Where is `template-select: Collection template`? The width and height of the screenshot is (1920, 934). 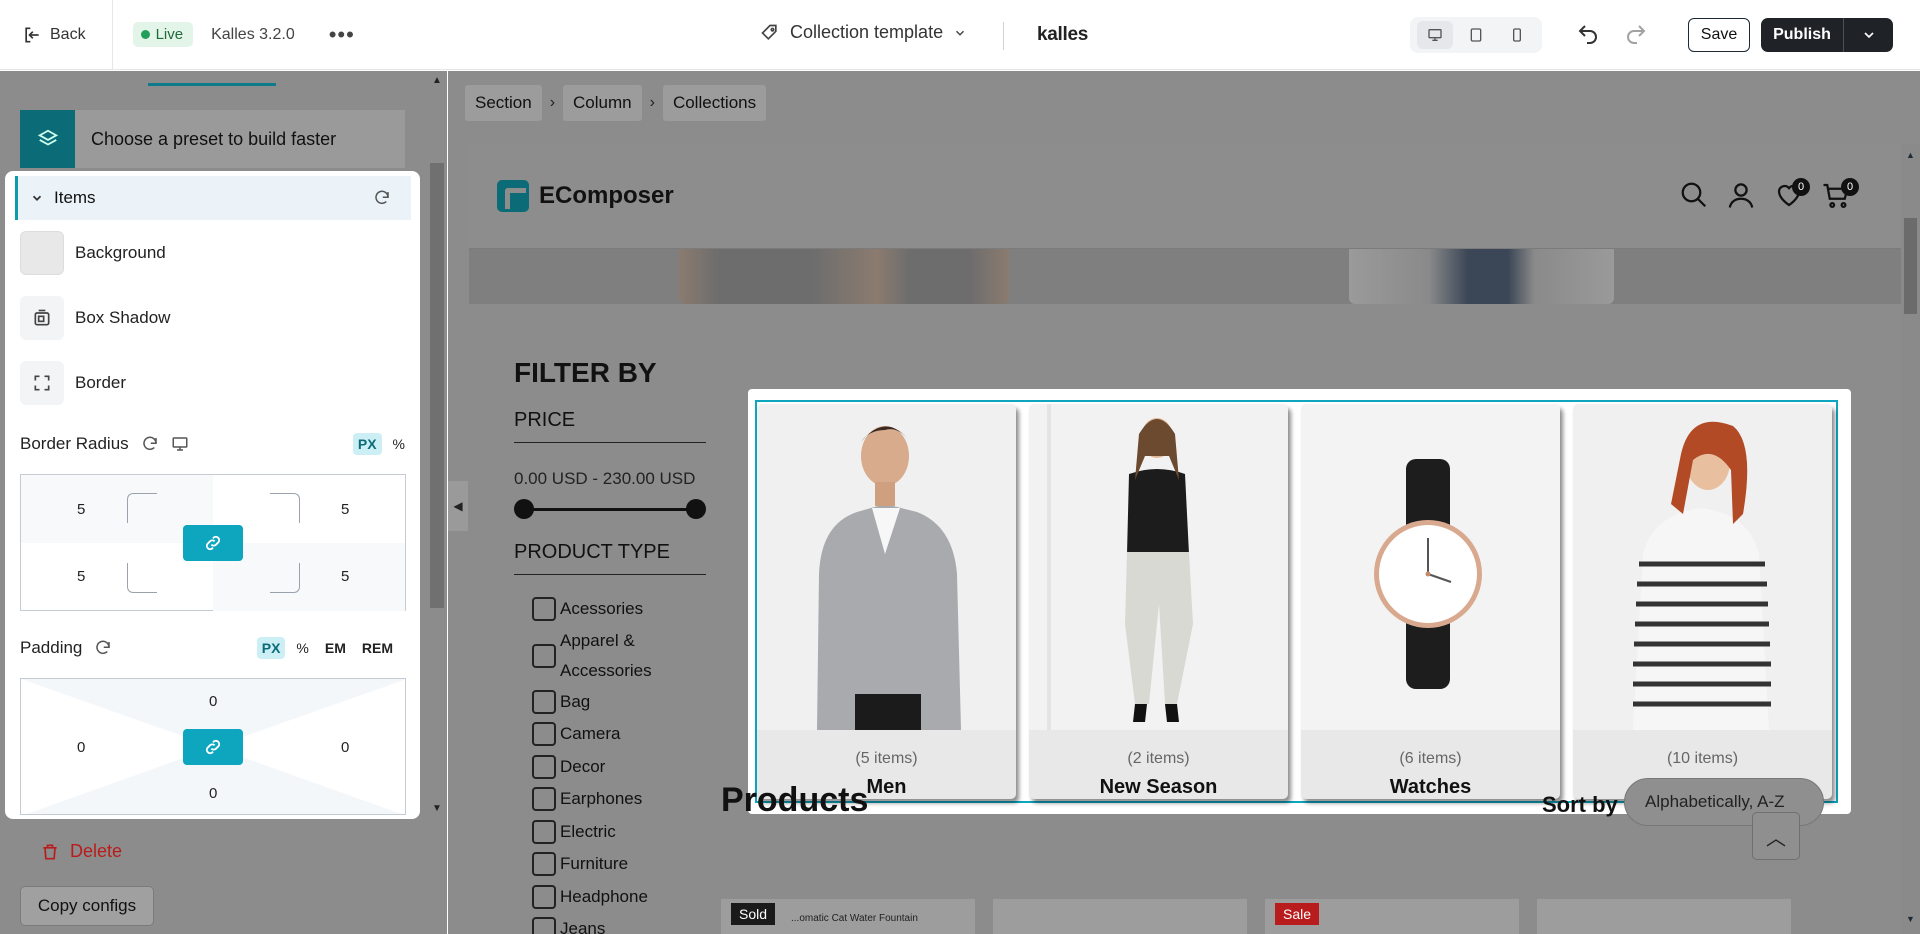 template-select: Collection template is located at coordinates (863, 32).